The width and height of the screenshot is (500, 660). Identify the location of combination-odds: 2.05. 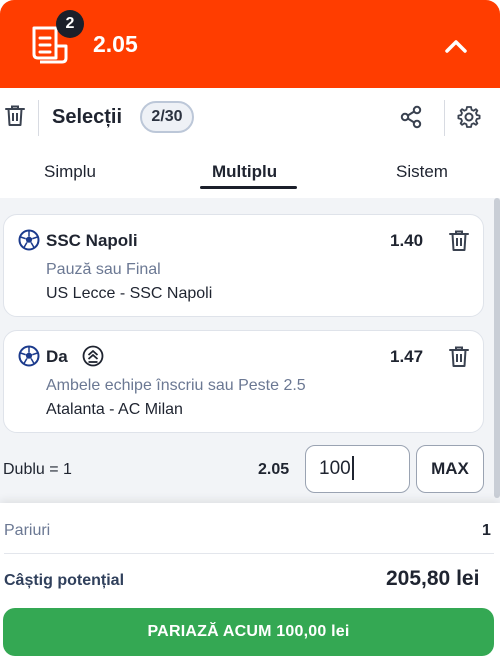
(274, 469).